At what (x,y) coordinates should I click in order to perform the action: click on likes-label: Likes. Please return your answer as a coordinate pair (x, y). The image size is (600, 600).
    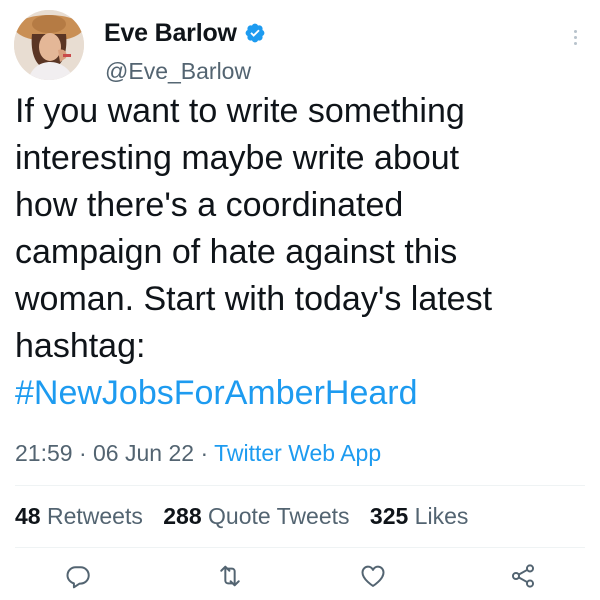
    Looking at the image, I should click on (441, 516).